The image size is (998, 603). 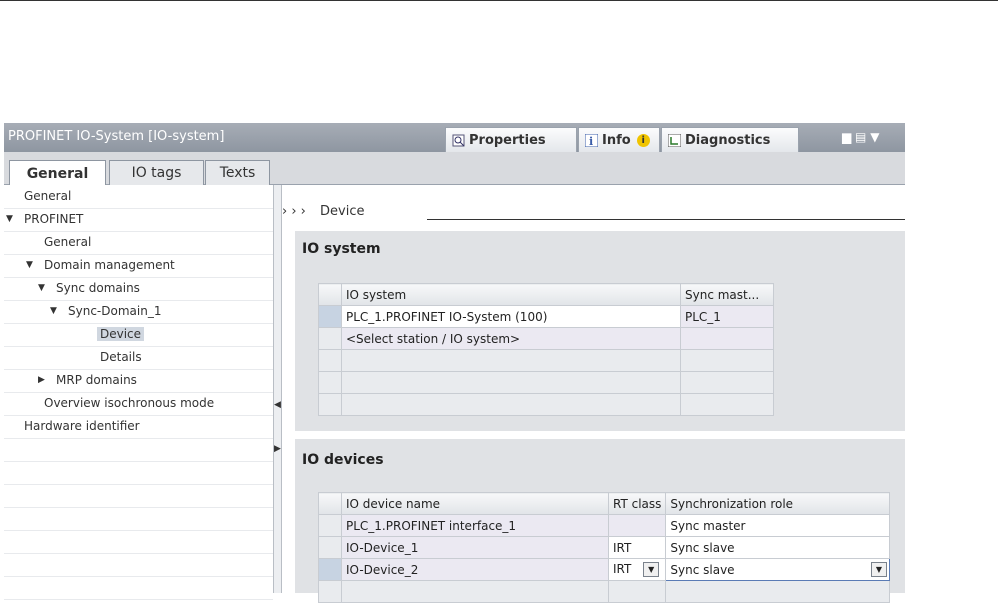 I want to click on column-header-io-system: IO system, so click(x=511, y=294).